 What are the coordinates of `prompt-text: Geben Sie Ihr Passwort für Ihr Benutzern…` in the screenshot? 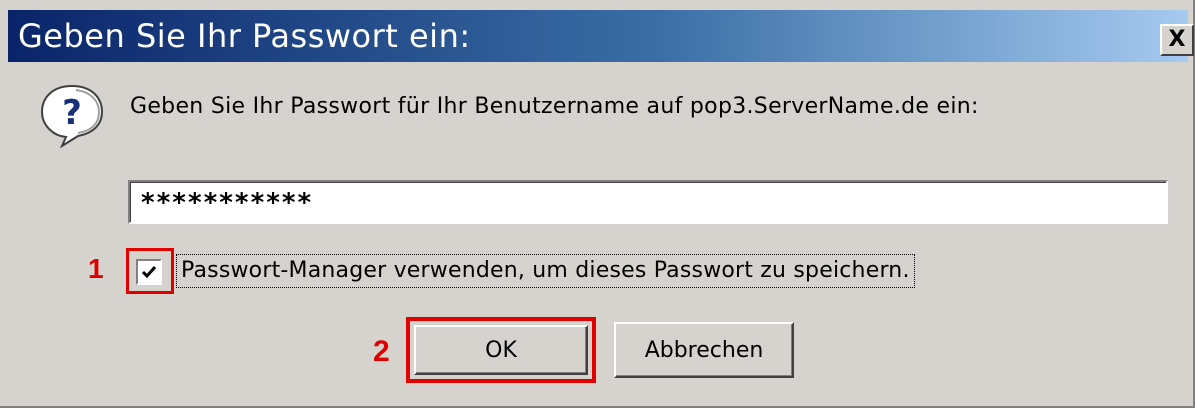 It's located at (554, 106).